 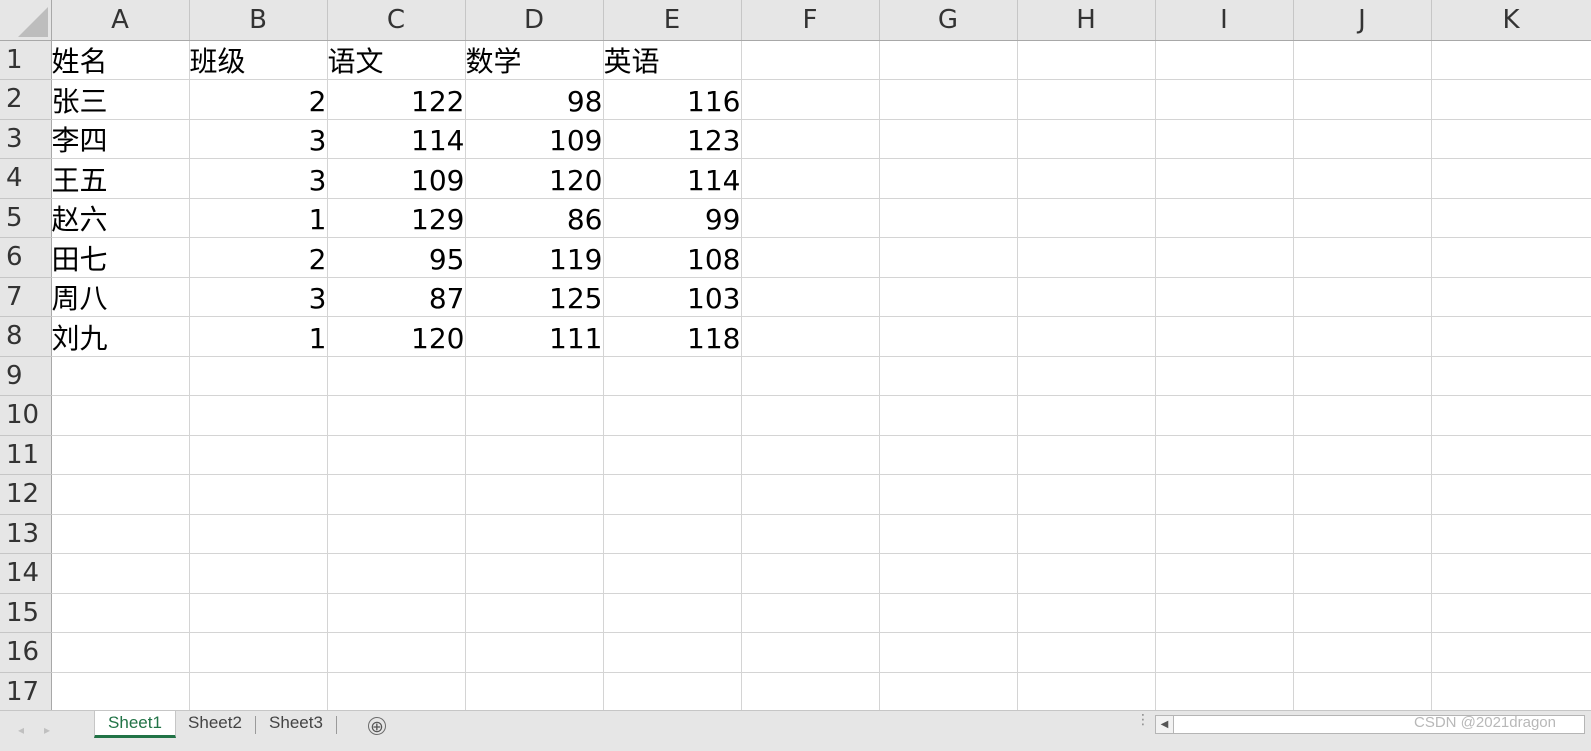 What do you see at coordinates (396, 178) in the screenshot?
I see `cell-c4: 109` at bounding box center [396, 178].